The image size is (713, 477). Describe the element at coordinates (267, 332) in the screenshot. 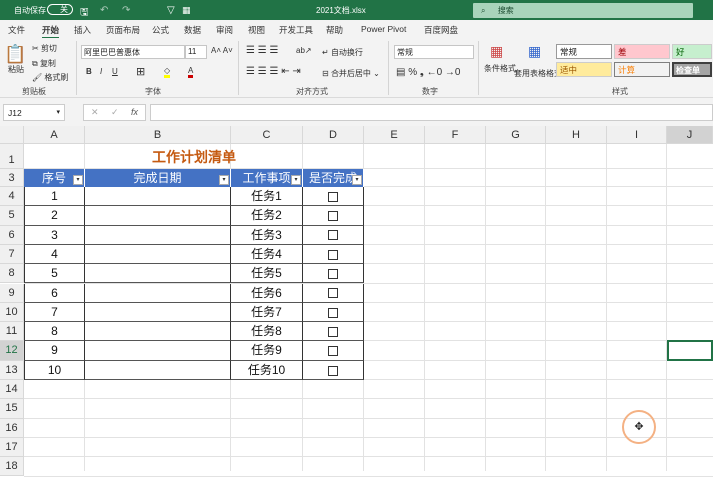

I see `table-cell: 任务8` at that location.